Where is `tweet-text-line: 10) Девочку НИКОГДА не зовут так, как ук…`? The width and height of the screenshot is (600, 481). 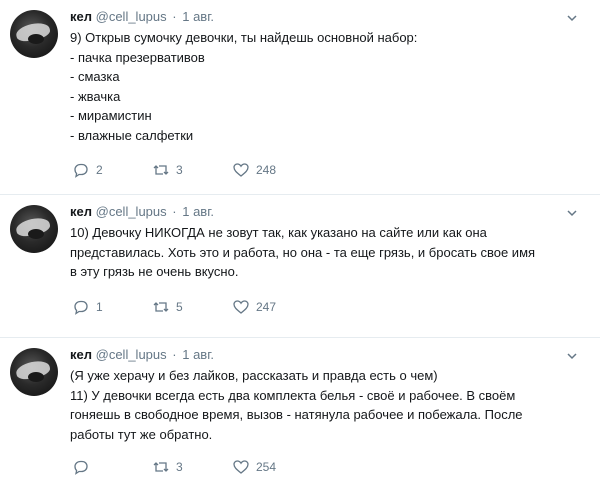
tweet-text-line: 10) Девочку НИКОГДА не зовут так, как ук… is located at coordinates (278, 232).